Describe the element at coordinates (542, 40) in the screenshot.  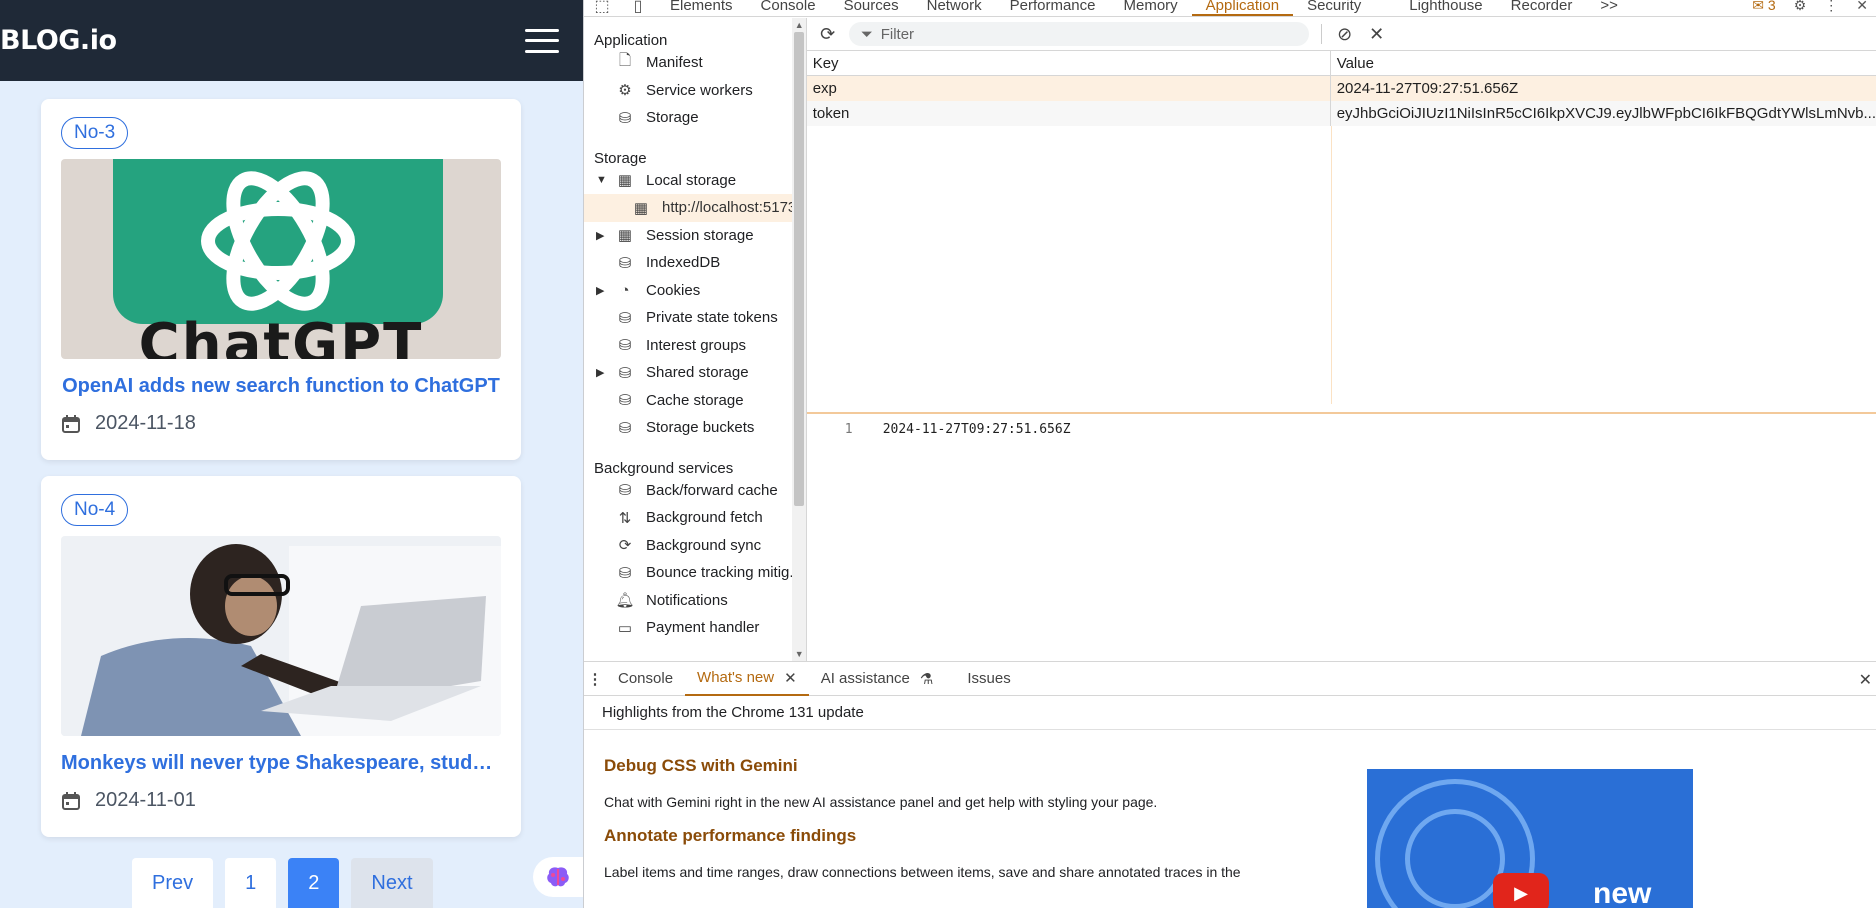
I see `menu-icon` at that location.